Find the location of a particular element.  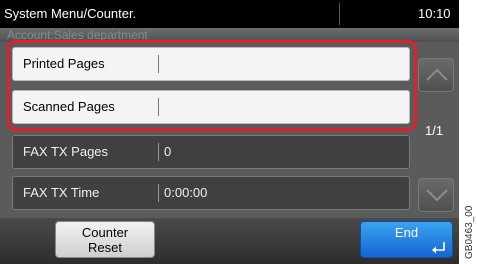

clock: 10:10 is located at coordinates (434, 13).